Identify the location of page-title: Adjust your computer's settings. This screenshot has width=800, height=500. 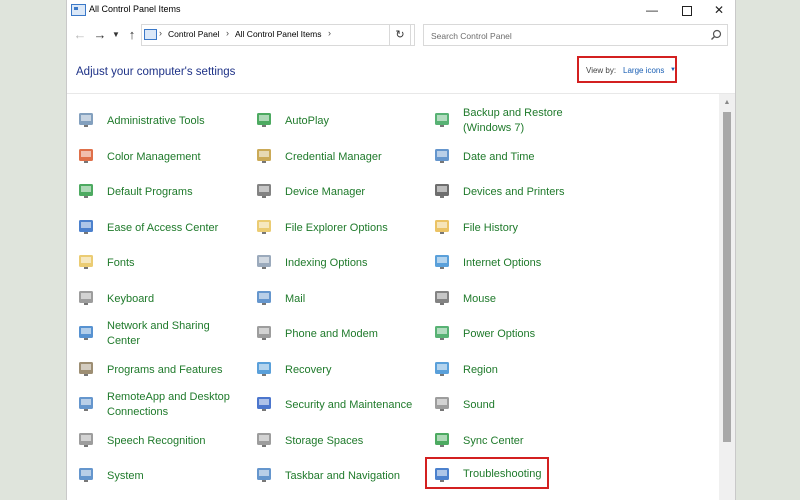
(156, 72).